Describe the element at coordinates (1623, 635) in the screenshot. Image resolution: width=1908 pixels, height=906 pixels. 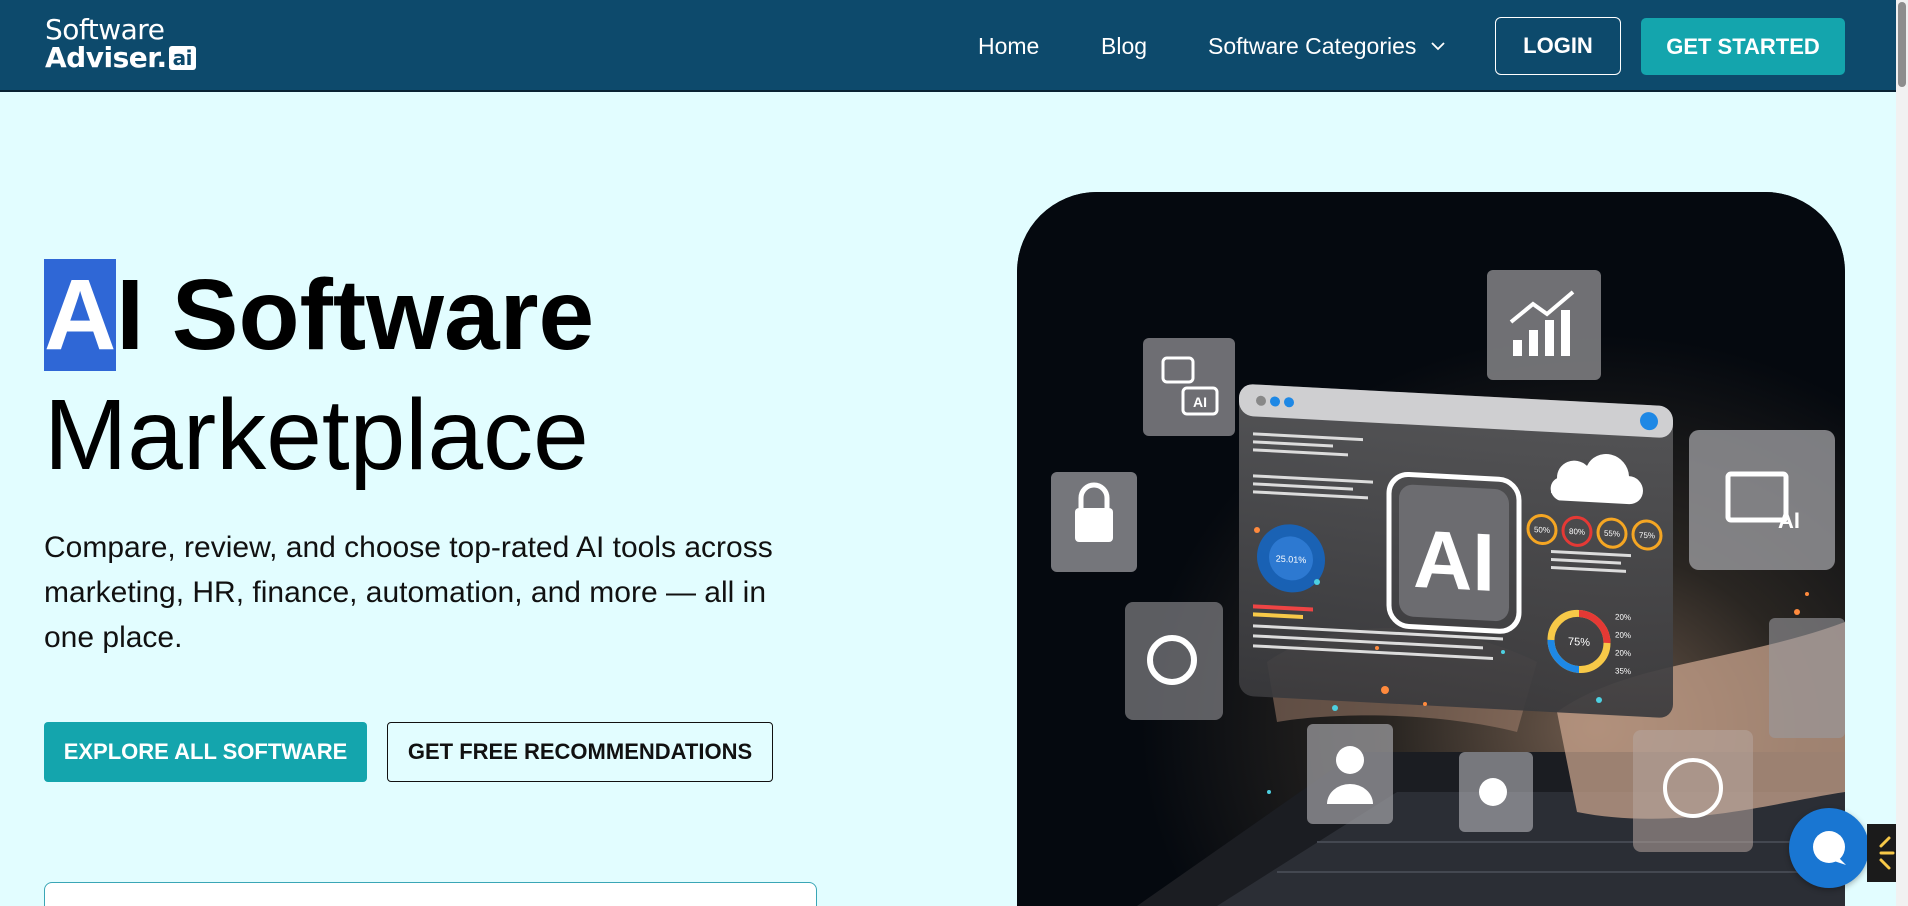
I see `legend-2: 20%` at that location.